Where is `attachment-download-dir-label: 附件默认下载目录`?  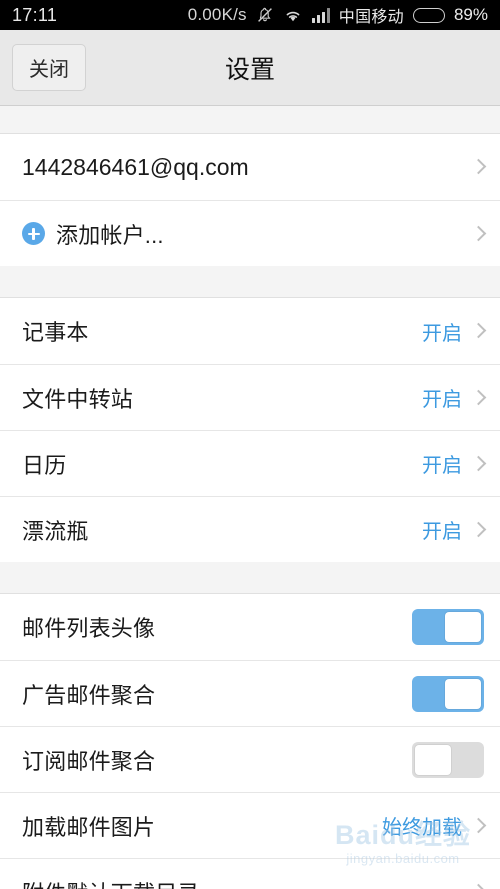 attachment-download-dir-label: 附件默认下载目录 is located at coordinates (111, 882).